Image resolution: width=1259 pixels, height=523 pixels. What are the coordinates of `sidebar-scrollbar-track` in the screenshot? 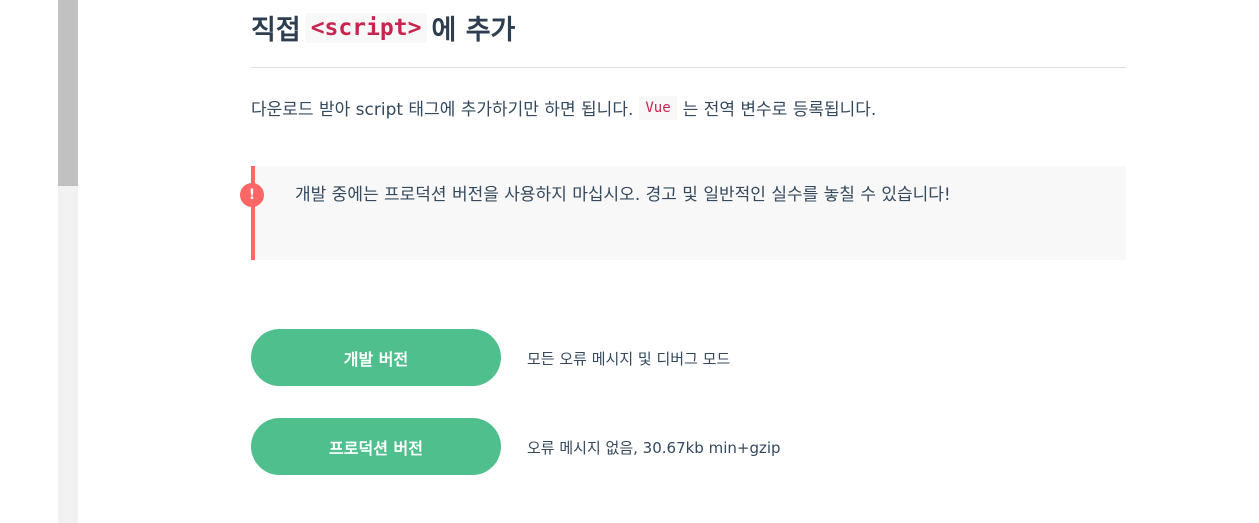 It's located at (68, 261).